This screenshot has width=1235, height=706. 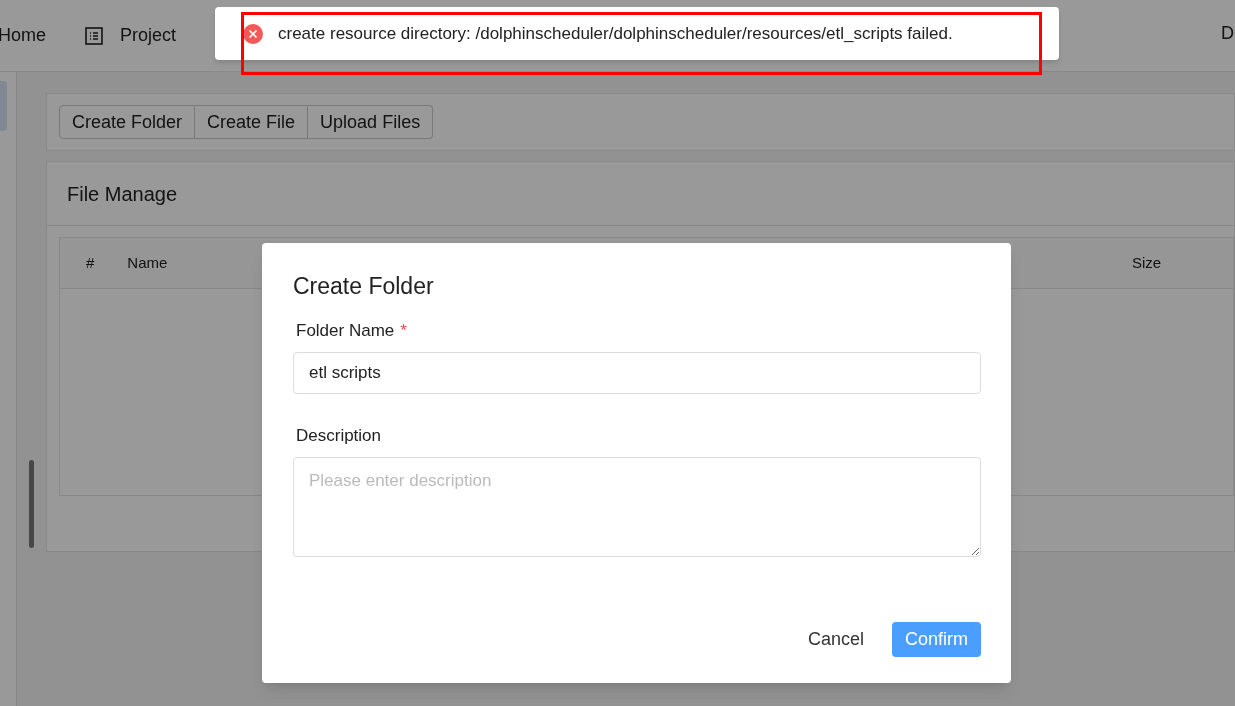 What do you see at coordinates (403, 331) in the screenshot?
I see `required-mark: *` at bounding box center [403, 331].